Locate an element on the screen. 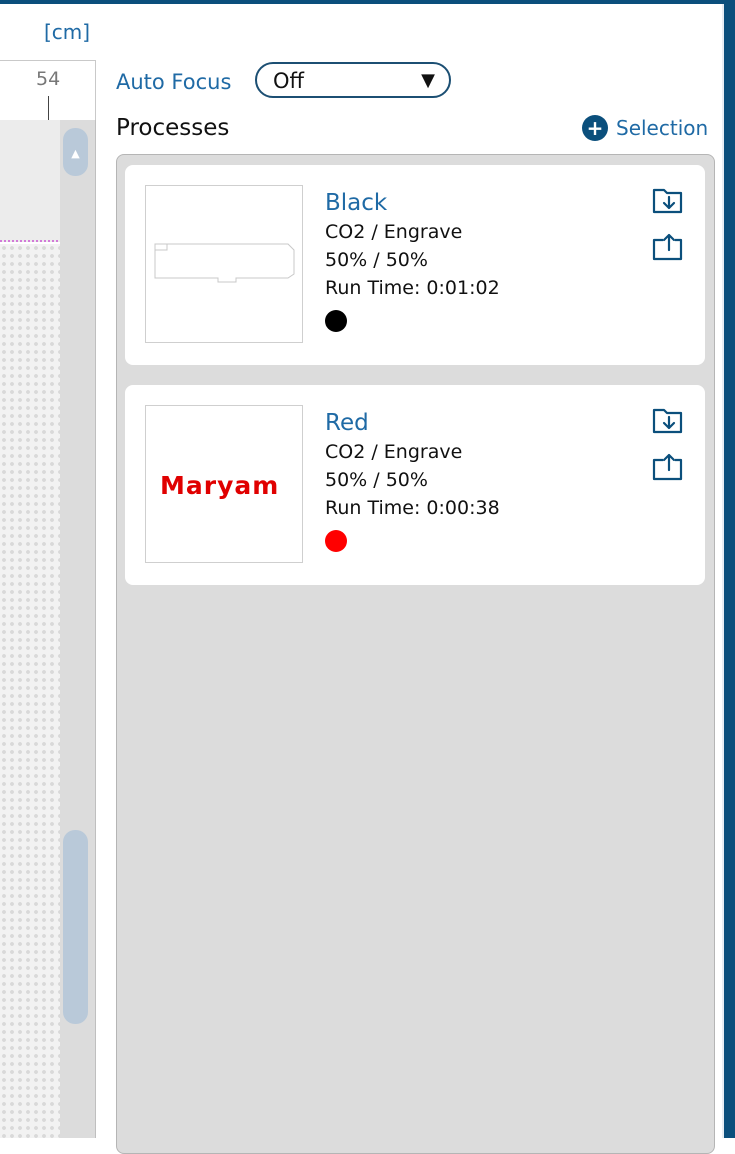 Image resolution: width=735 pixels, height=1154 pixels. pane-divider is located at coordinates (95, 629).